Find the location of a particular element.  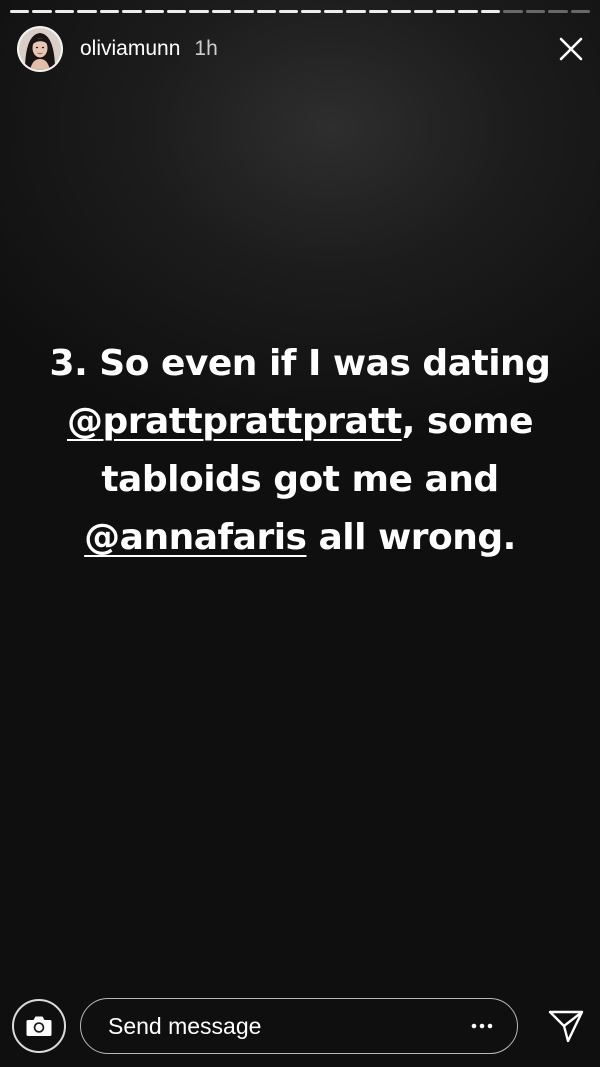

caption-line: 3. So even if I was dating is located at coordinates (300, 364).